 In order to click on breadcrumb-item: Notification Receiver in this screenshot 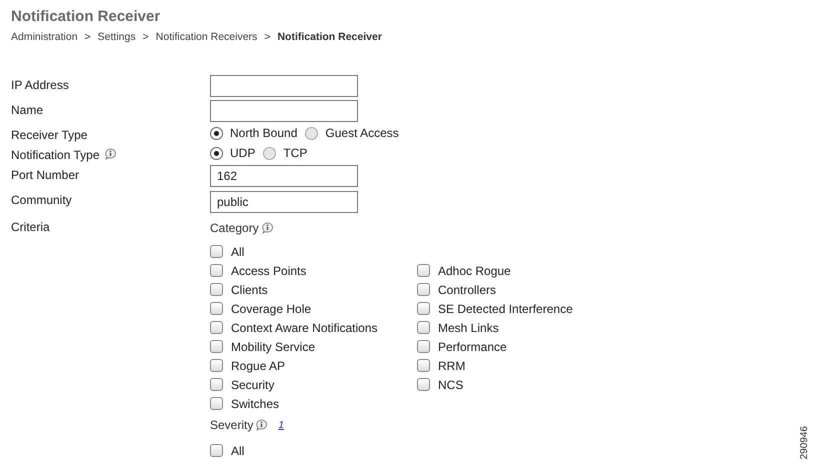, I will do `click(329, 37)`.